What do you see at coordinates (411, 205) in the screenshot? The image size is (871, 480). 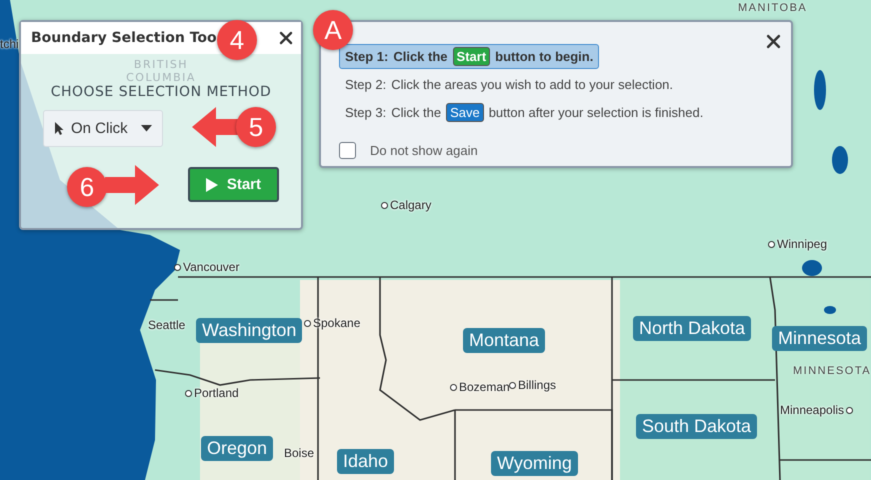 I see `city-label: Calgary` at bounding box center [411, 205].